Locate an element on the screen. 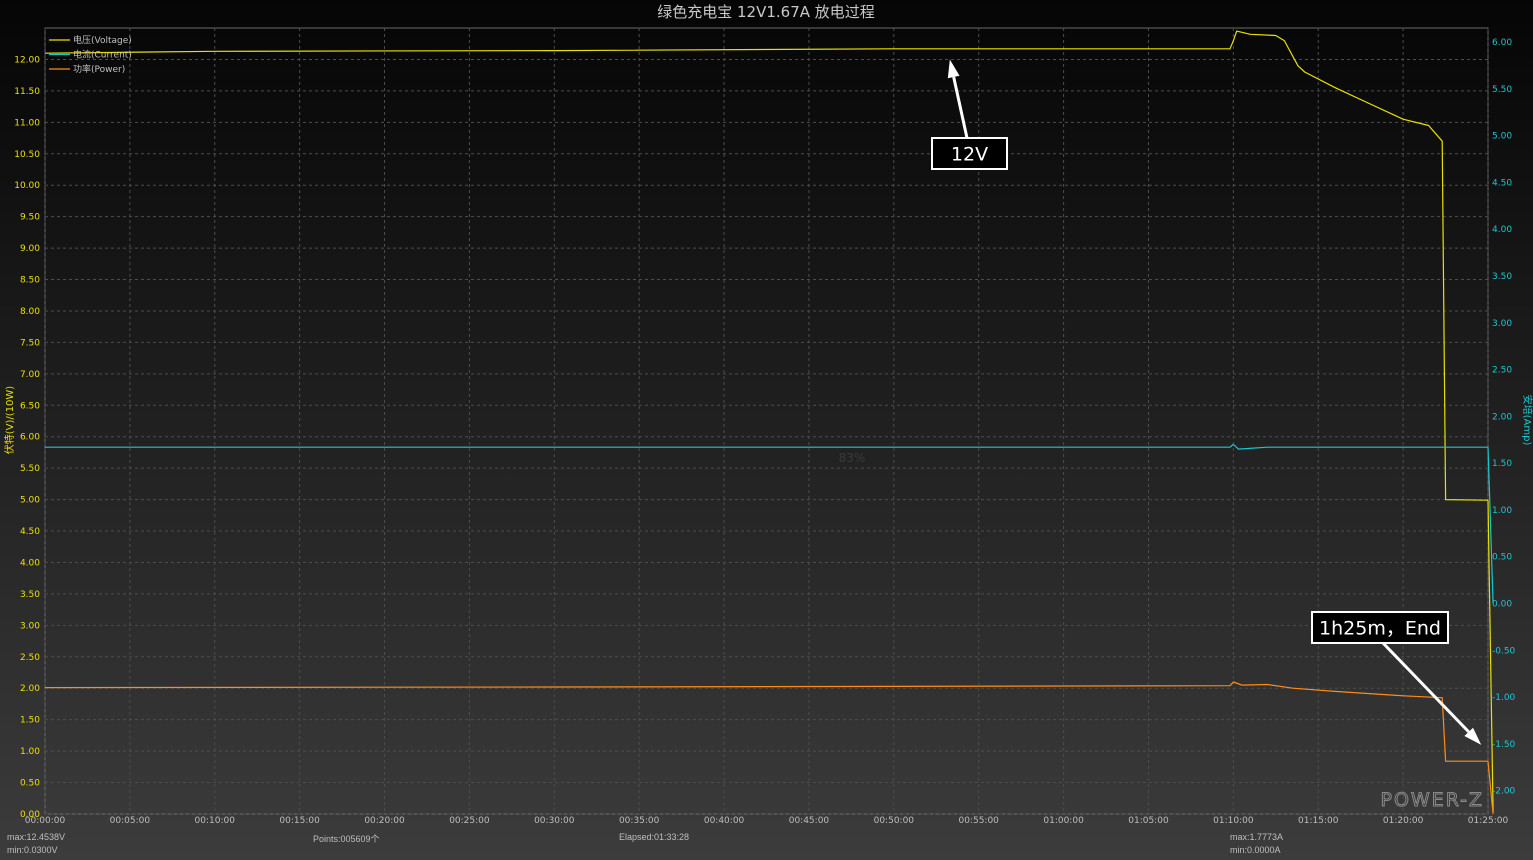 The image size is (1533, 860). y-right-tick-label: 3.00 is located at coordinates (1502, 324).